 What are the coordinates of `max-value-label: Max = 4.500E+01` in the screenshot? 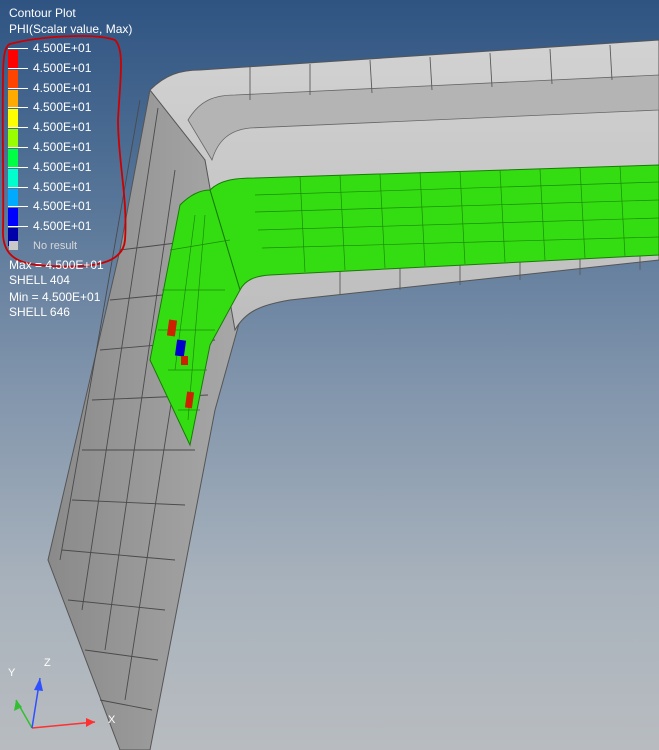 It's located at (56, 265).